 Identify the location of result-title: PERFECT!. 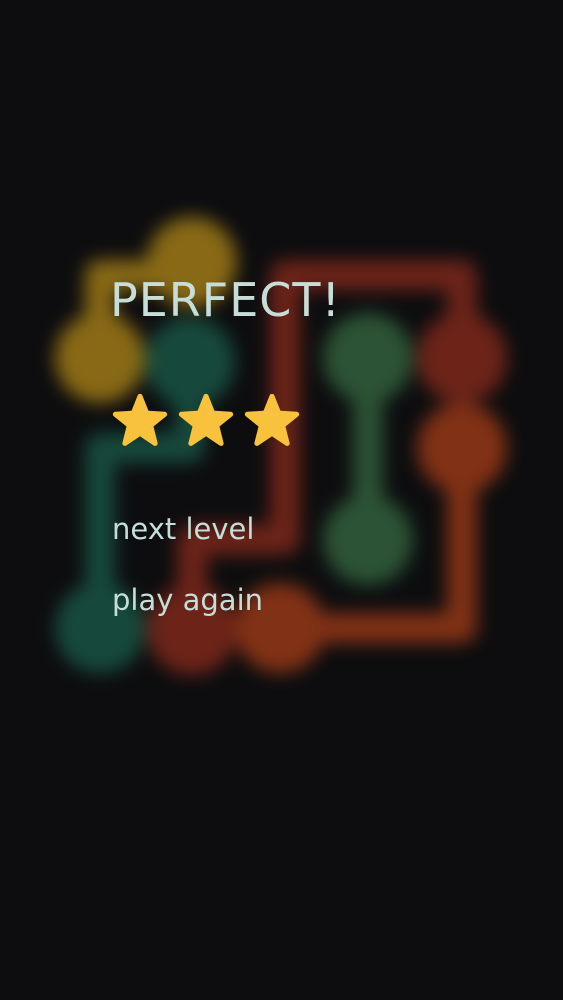
(225, 300).